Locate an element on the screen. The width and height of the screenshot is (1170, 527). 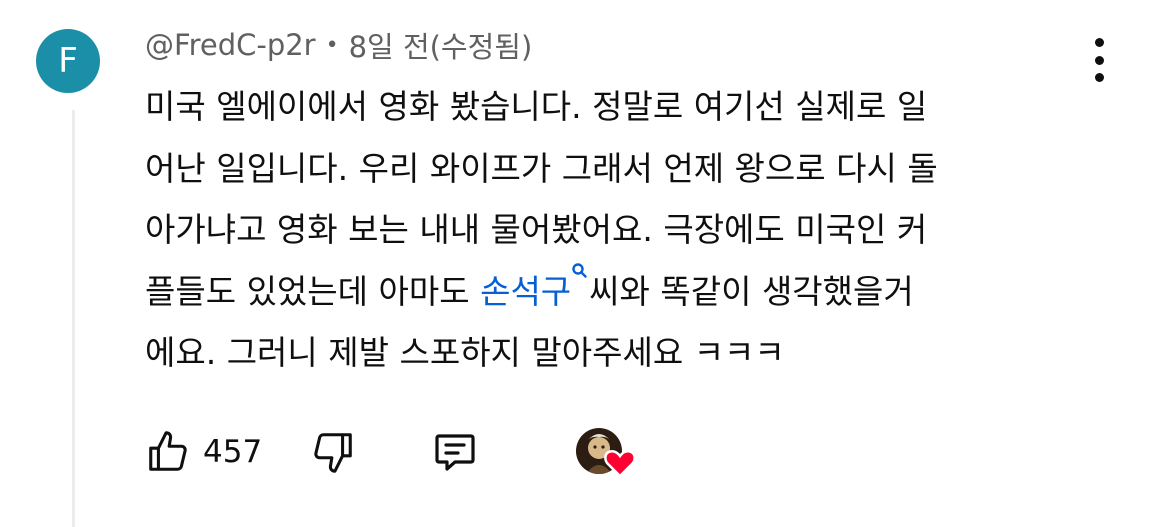
author-name: @FredC-p2r is located at coordinates (230, 45).